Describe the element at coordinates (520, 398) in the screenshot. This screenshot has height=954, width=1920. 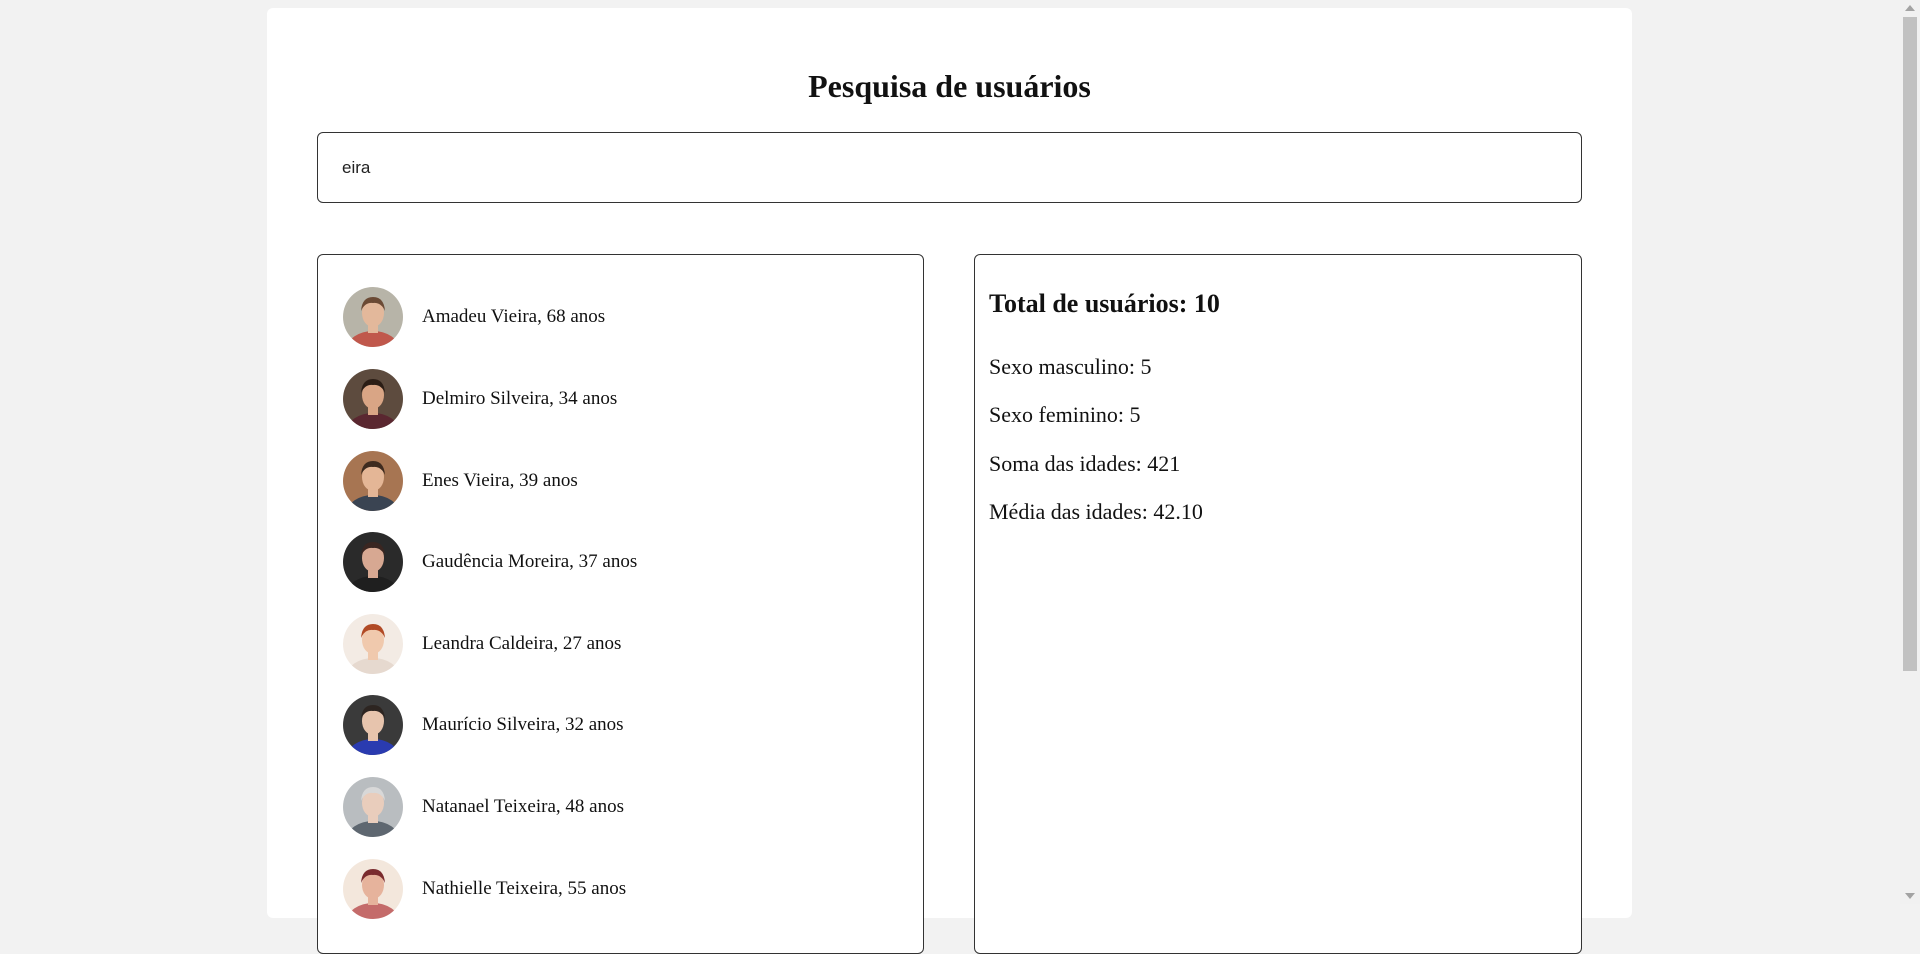
I see `user-label: Delmiro Silveira, 34 anos` at that location.